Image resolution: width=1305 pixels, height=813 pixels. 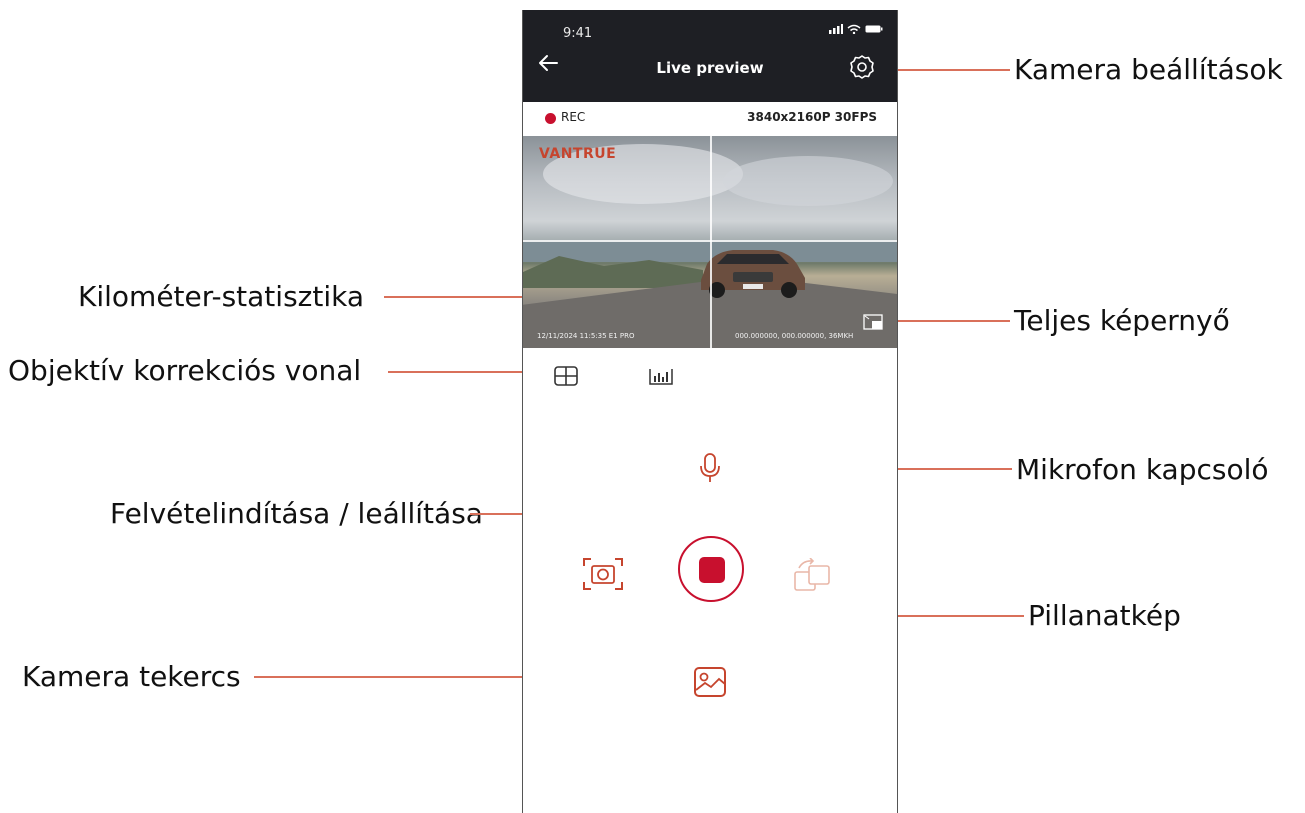 I want to click on page-title: Live preview, so click(x=710, y=68).